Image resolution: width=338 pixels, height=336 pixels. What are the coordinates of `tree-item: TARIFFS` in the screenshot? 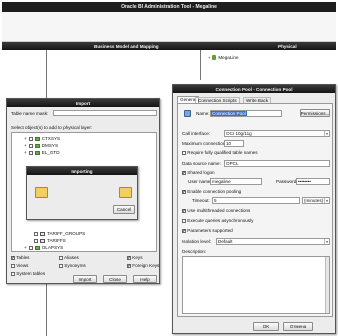 It's located at (50, 240).